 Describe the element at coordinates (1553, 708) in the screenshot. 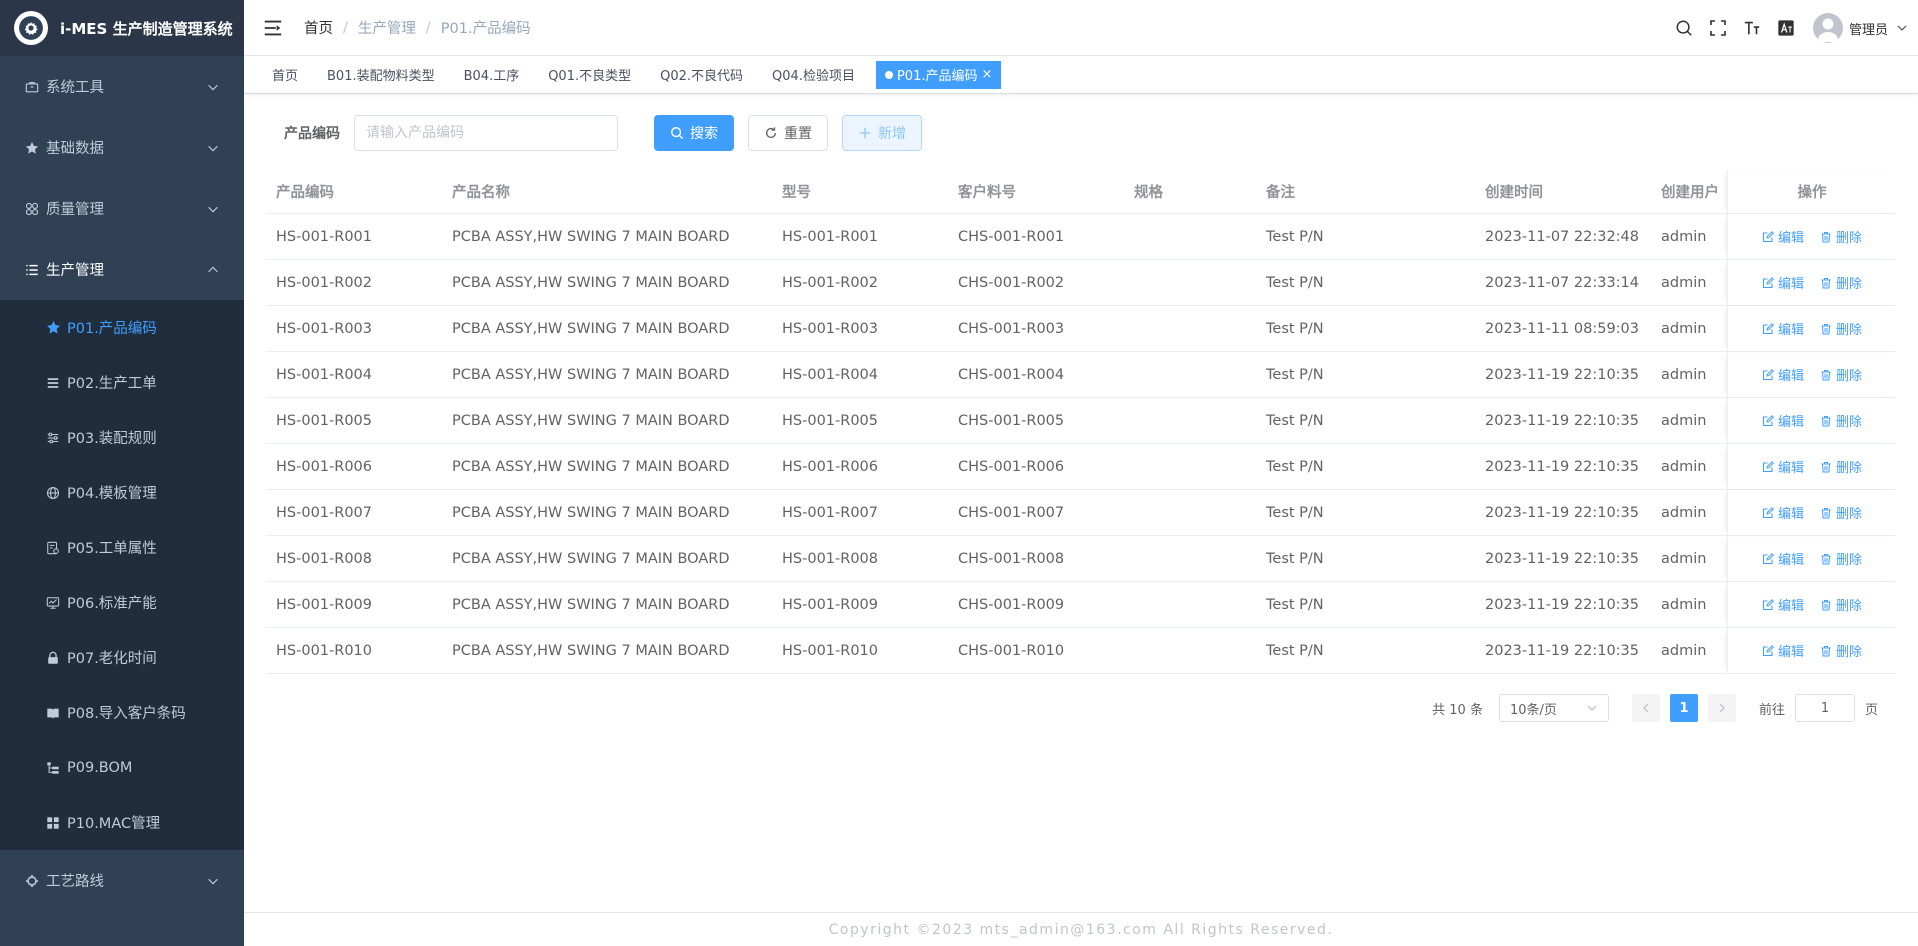

I see `page-size-select: 10条/页` at that location.